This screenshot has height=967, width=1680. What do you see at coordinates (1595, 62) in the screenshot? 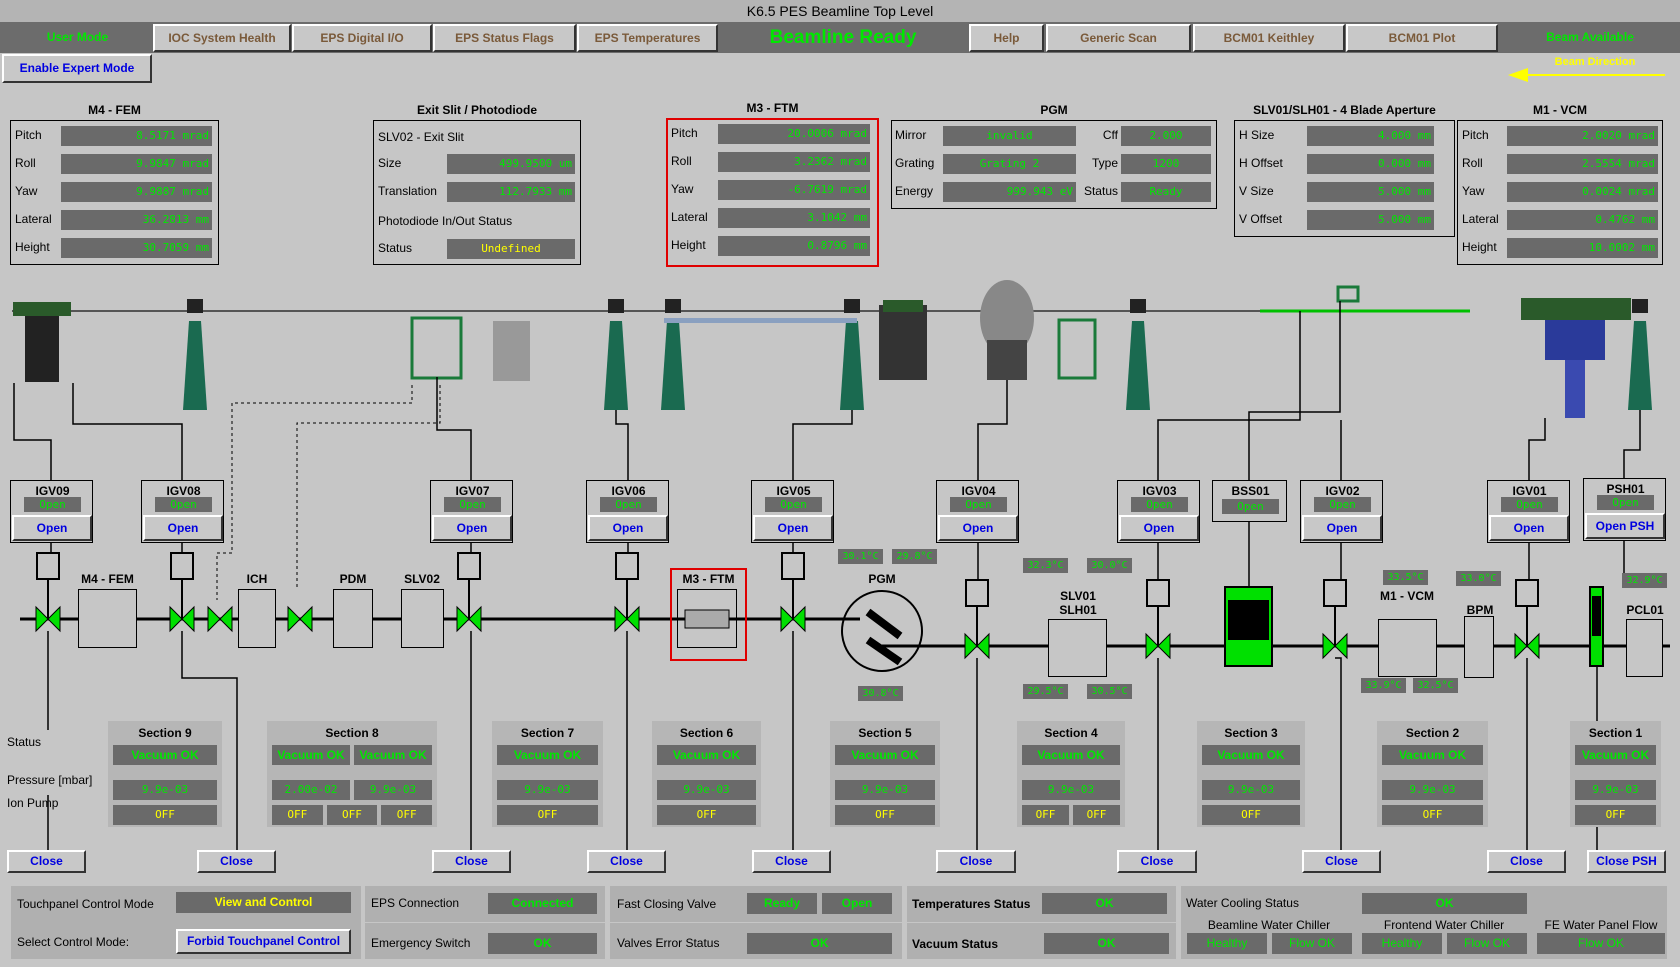
I see `beam-direction-label: Beam Direction` at bounding box center [1595, 62].